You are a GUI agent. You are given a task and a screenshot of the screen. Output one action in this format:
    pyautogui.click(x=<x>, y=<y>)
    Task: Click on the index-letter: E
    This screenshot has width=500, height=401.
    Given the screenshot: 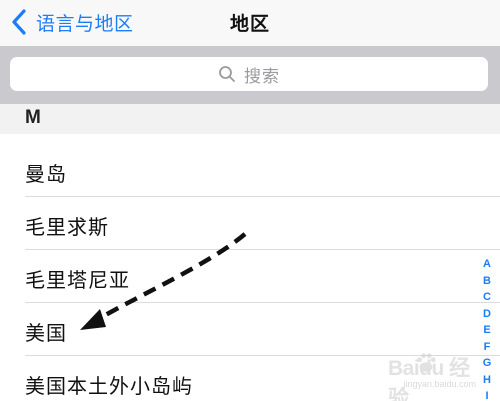 What is the action you would take?
    pyautogui.click(x=486, y=330)
    